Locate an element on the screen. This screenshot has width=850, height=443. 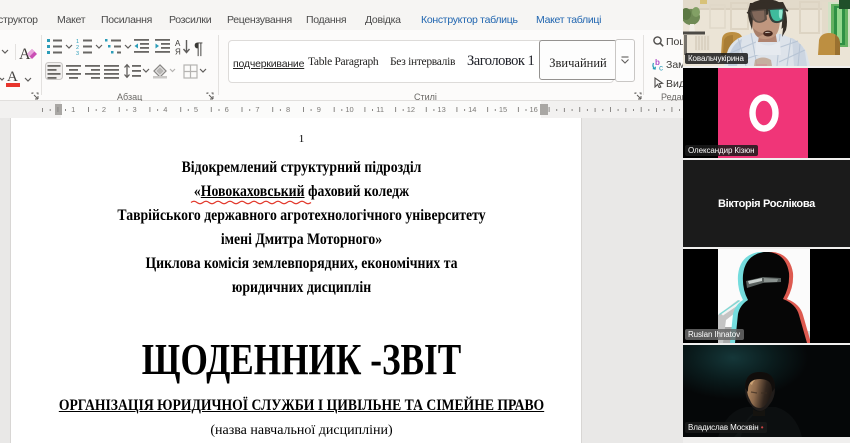
svg-text: 16 is located at coordinates (534, 109).